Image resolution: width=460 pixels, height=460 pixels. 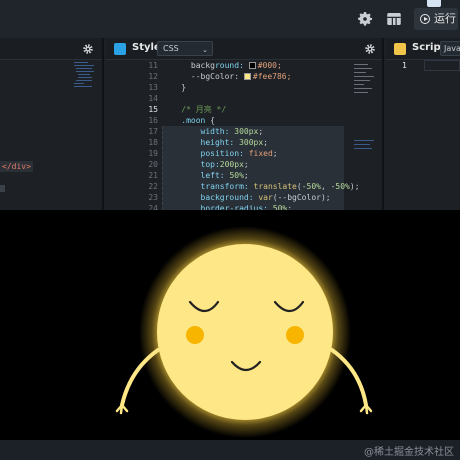 I want to click on js-language-value: JavaScript, so click(x=452, y=48).